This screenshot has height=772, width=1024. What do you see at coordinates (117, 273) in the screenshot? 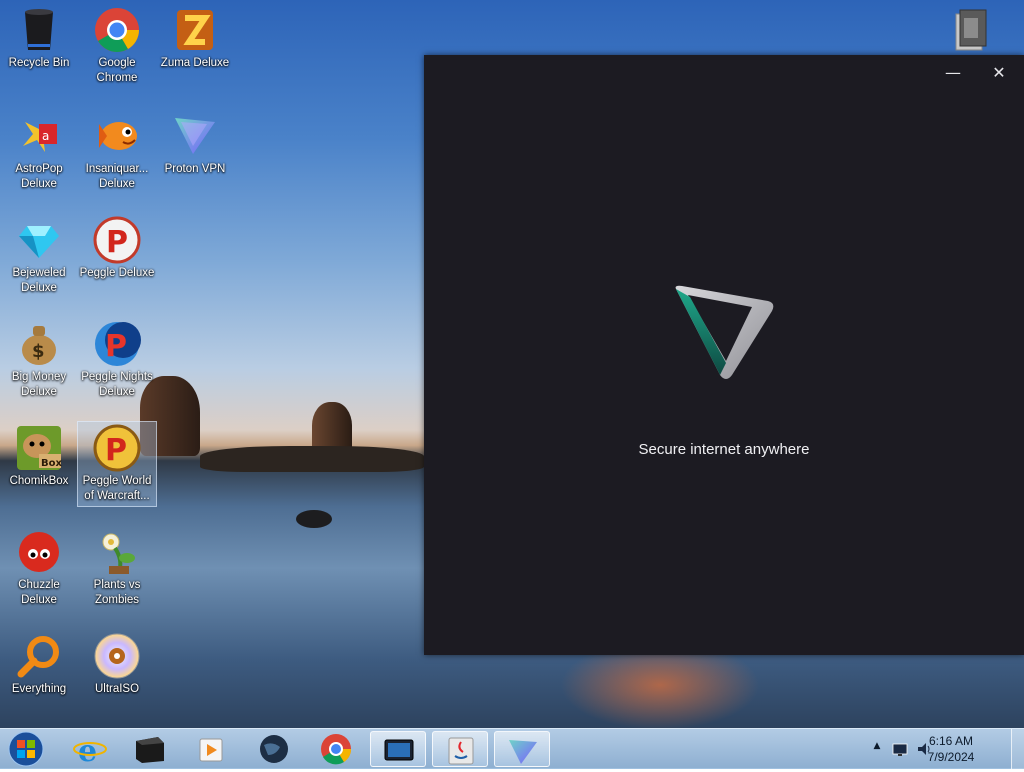
I see `desktop-icon-label: Peggle Deluxe` at bounding box center [117, 273].